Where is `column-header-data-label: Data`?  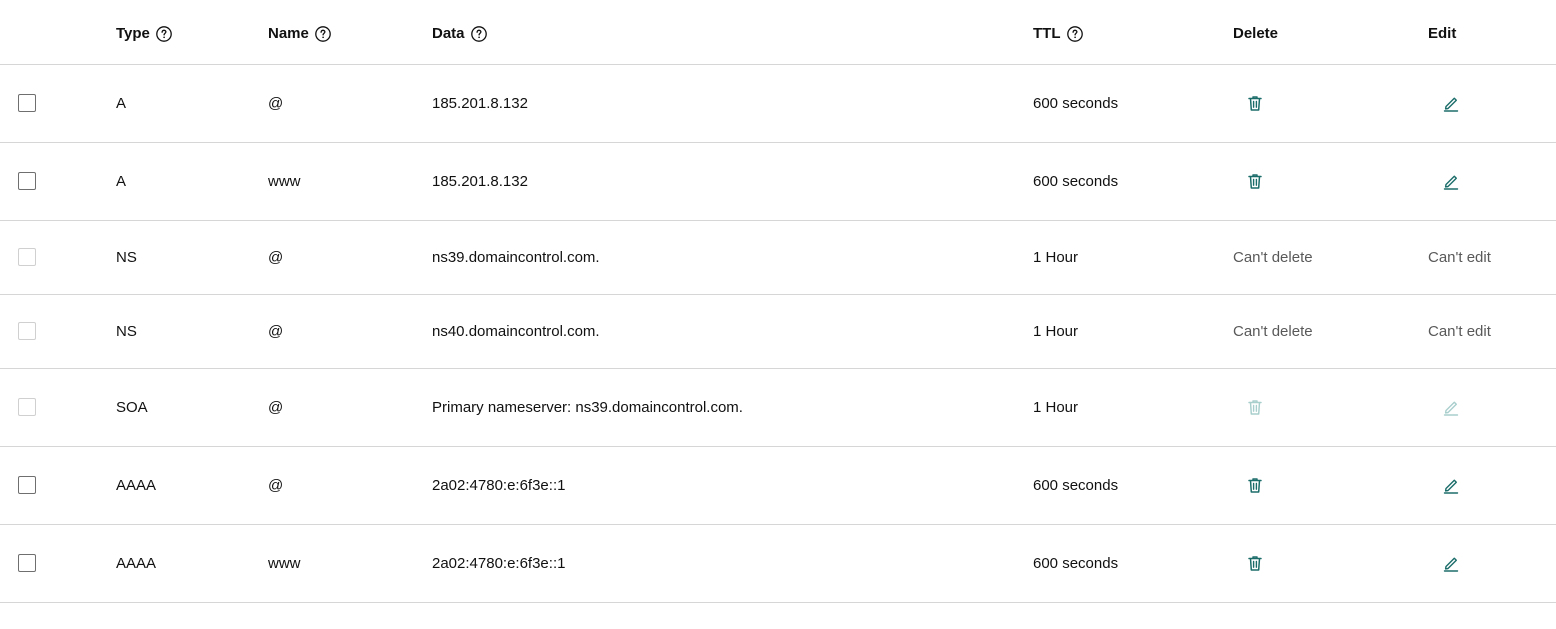 column-header-data-label: Data is located at coordinates (448, 33).